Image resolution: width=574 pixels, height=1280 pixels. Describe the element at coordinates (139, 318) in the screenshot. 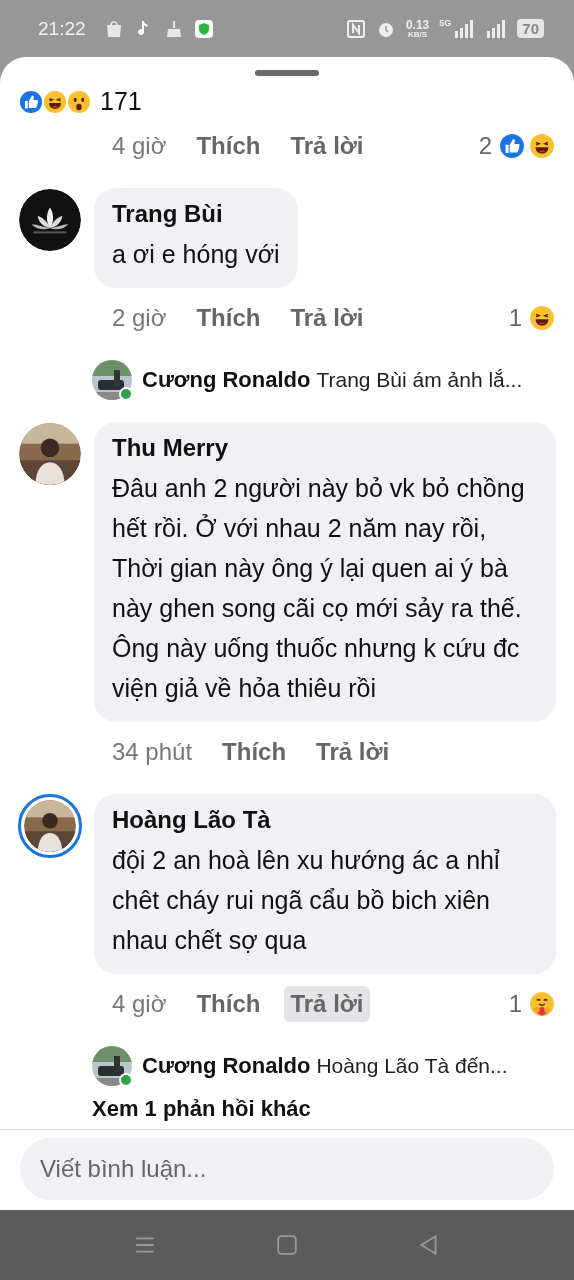

I see `comment-time: 2 giờ` at that location.